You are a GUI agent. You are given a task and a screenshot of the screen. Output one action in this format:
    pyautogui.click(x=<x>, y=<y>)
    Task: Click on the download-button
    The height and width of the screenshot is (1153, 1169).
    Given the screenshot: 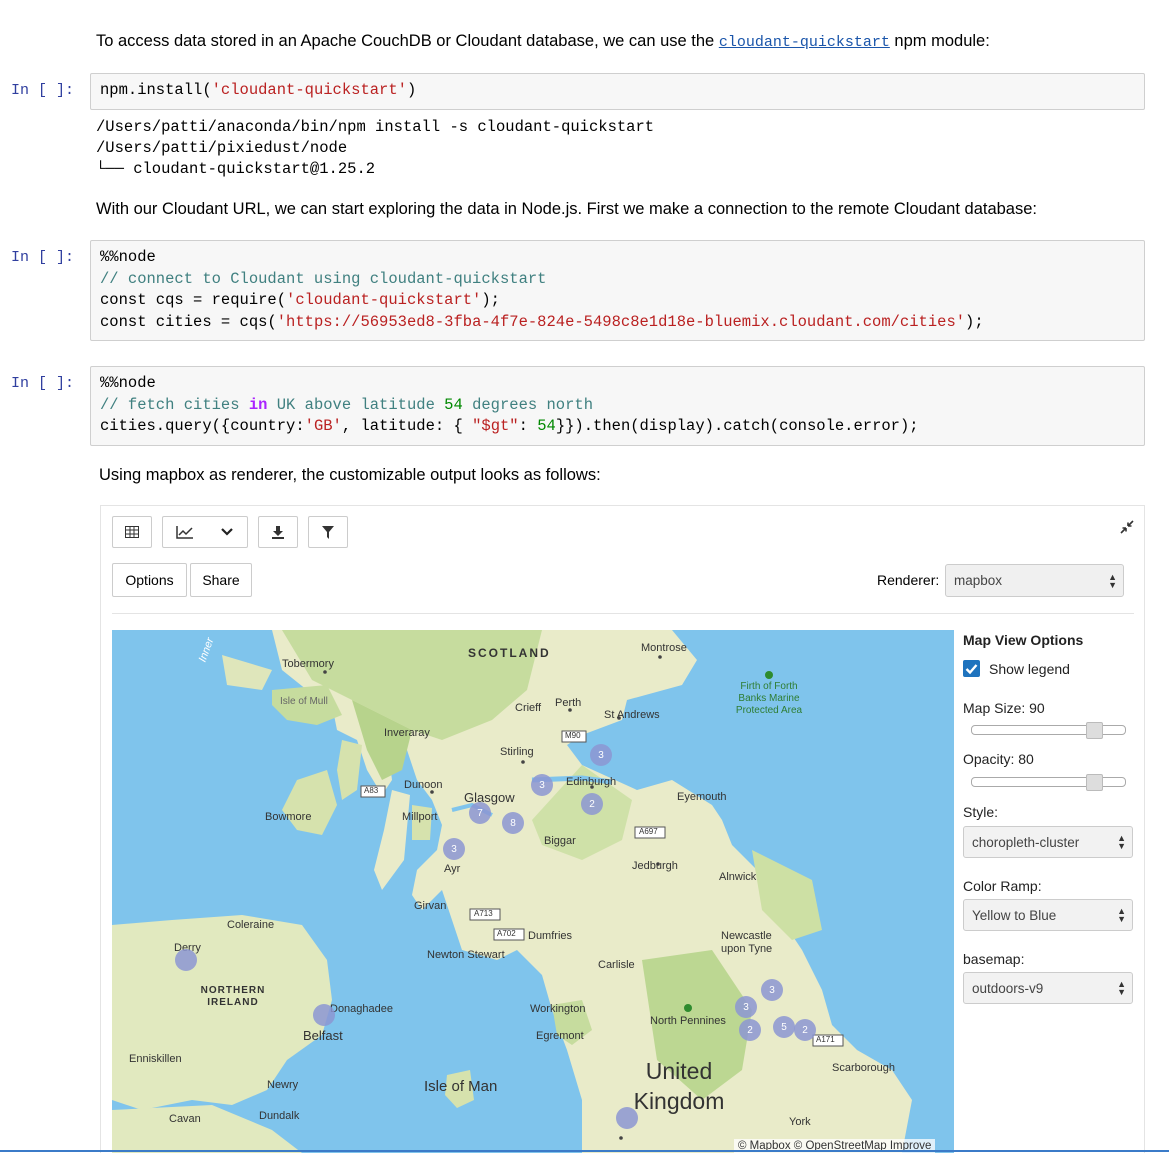 What is the action you would take?
    pyautogui.click(x=278, y=532)
    